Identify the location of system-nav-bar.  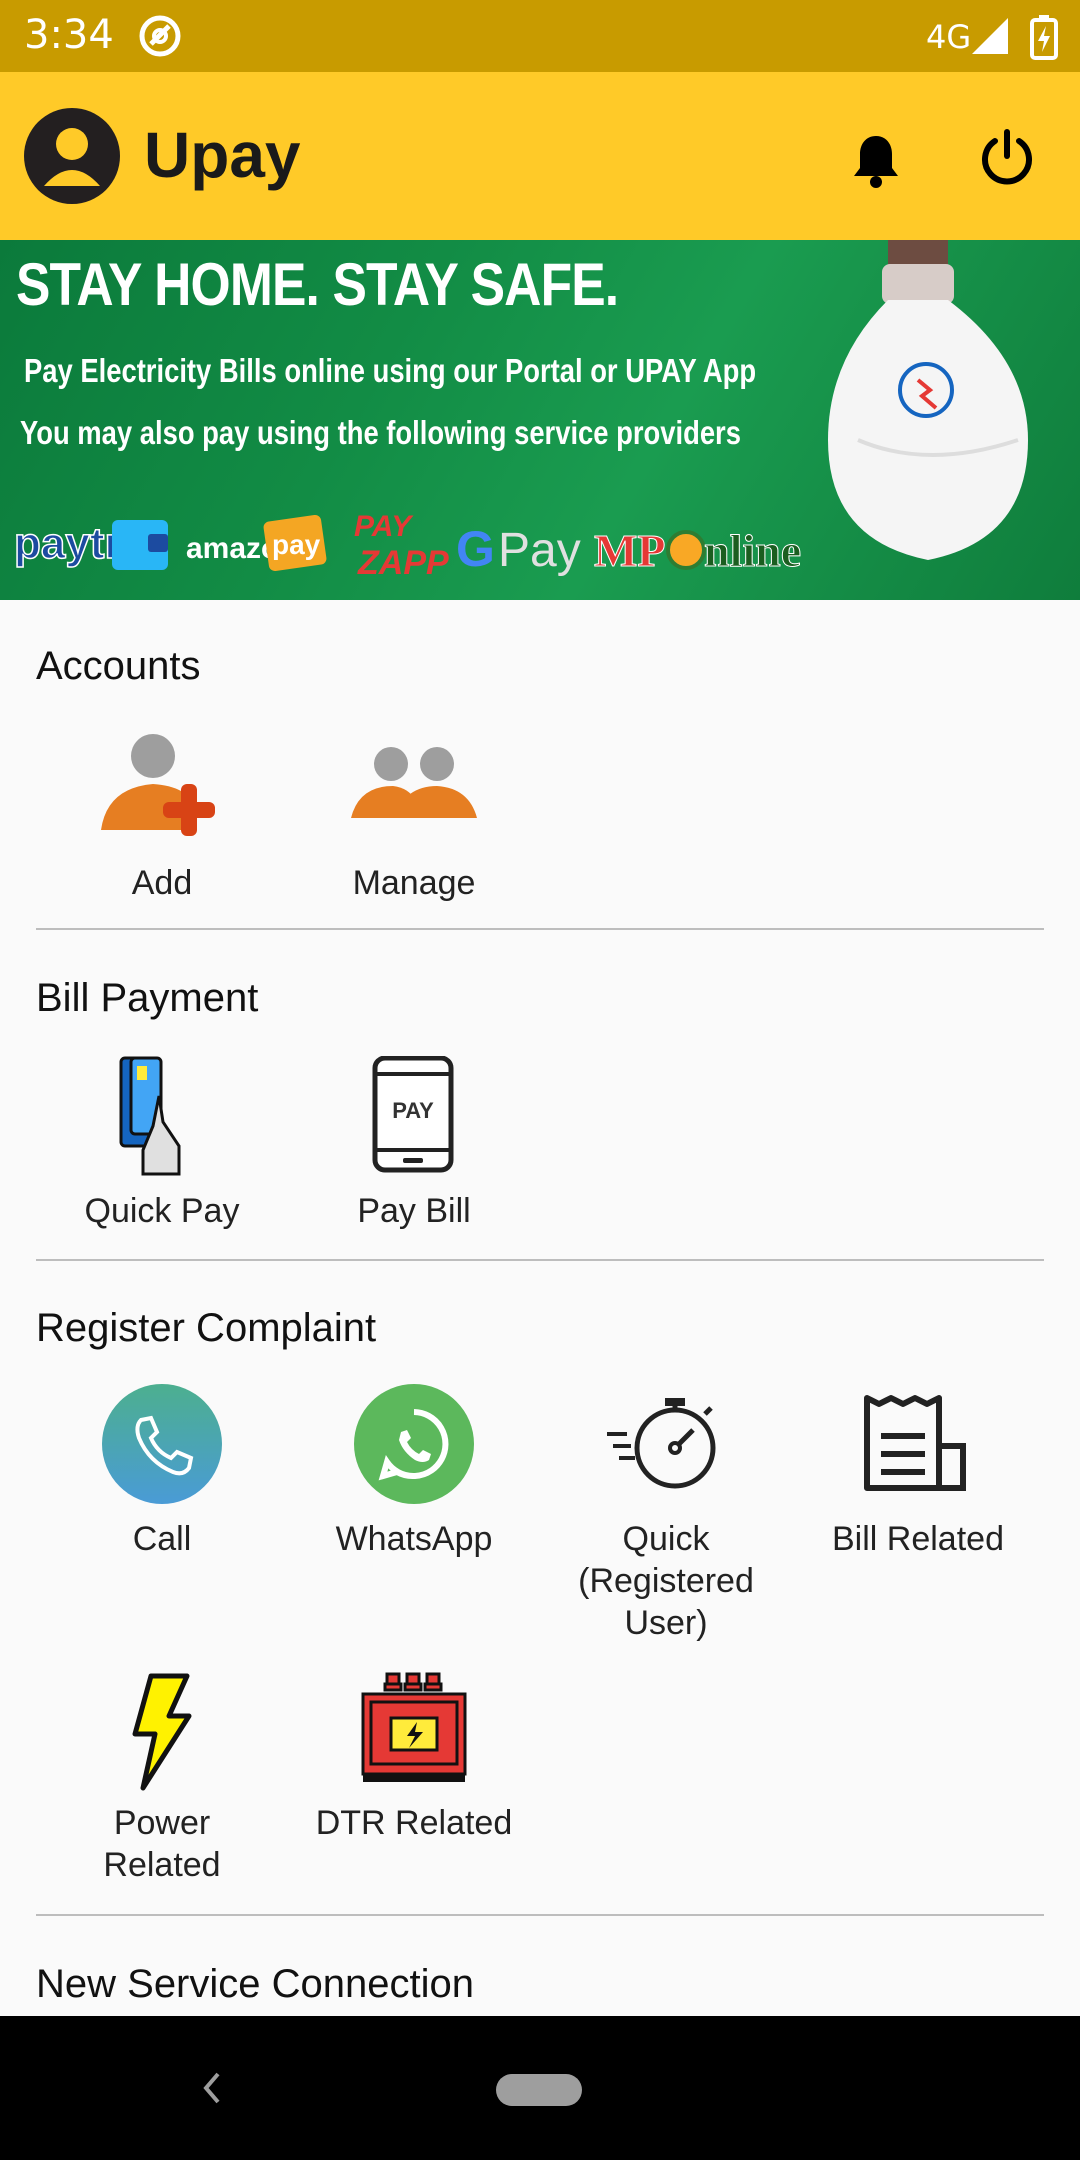
(540, 2088).